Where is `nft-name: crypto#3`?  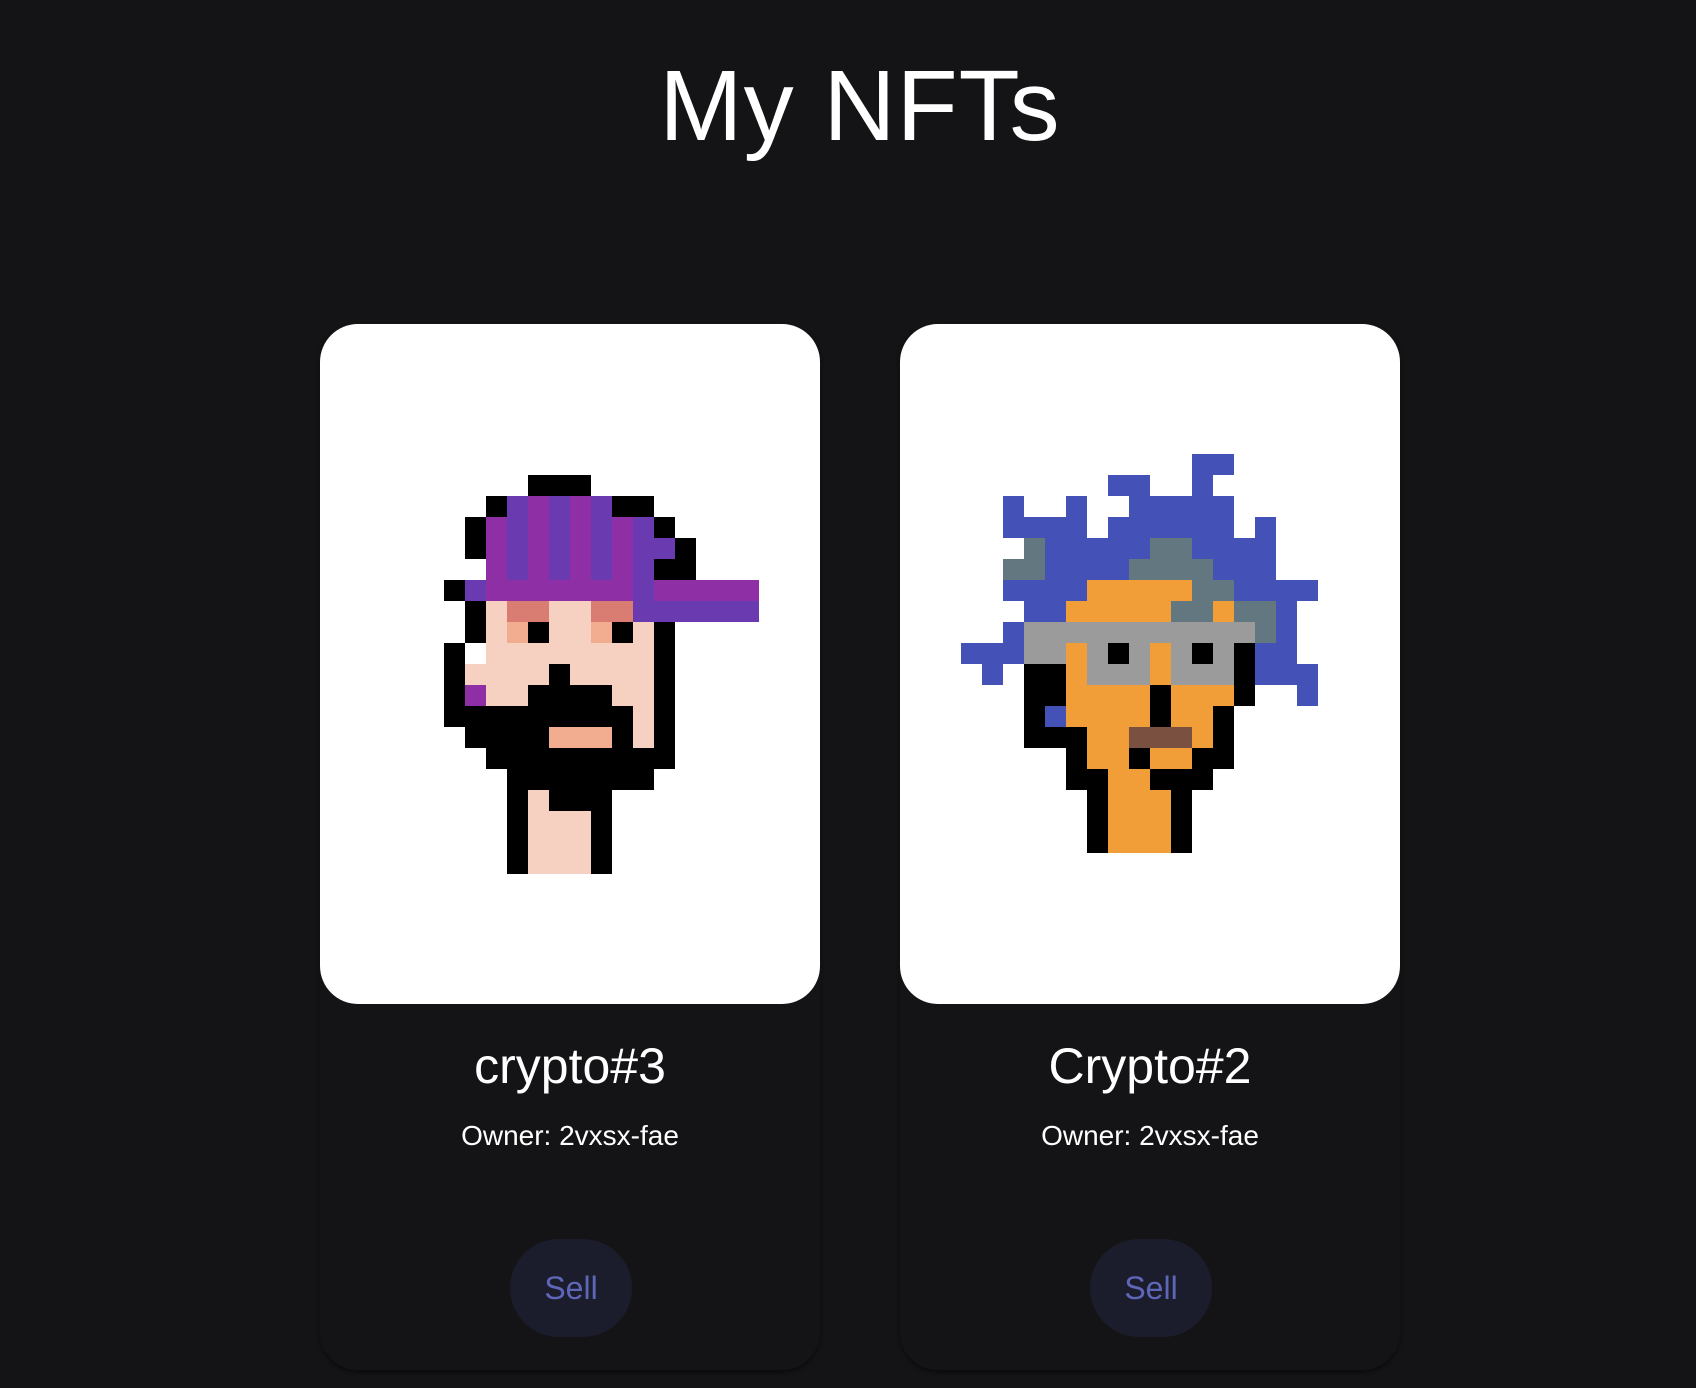 nft-name: crypto#3 is located at coordinates (570, 1066).